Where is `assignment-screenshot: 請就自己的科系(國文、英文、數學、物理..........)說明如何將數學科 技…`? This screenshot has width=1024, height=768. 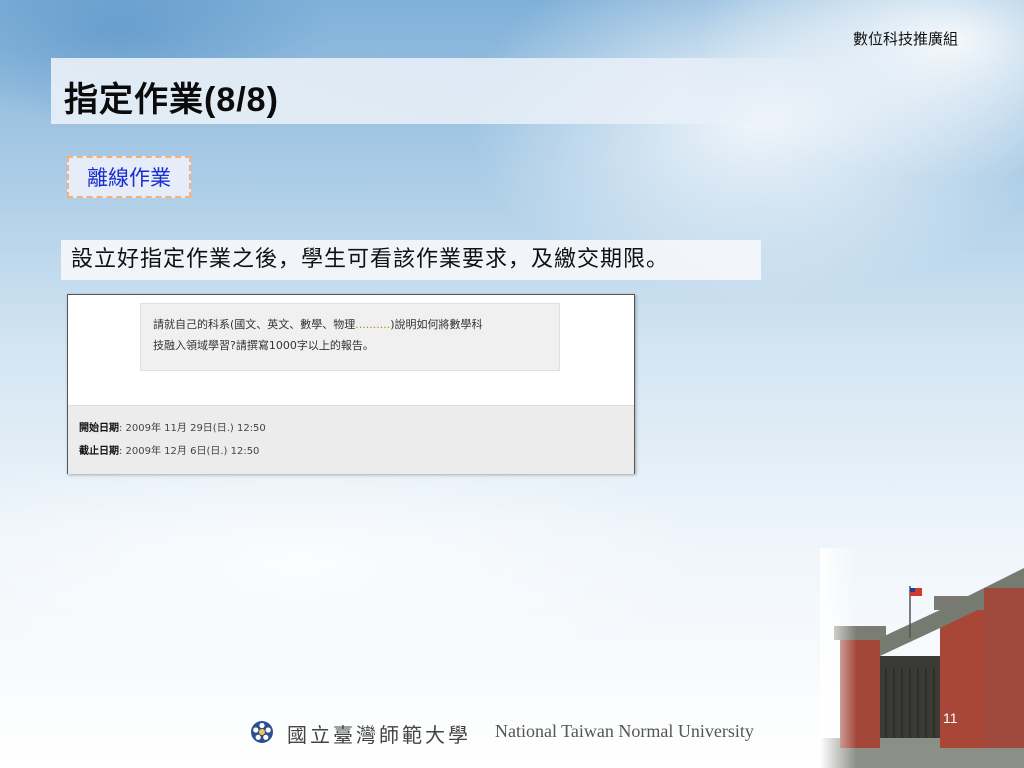
assignment-screenshot: 請就自己的科系(國文、英文、數學、物理..........)說明如何將數學科 技… is located at coordinates (351, 384).